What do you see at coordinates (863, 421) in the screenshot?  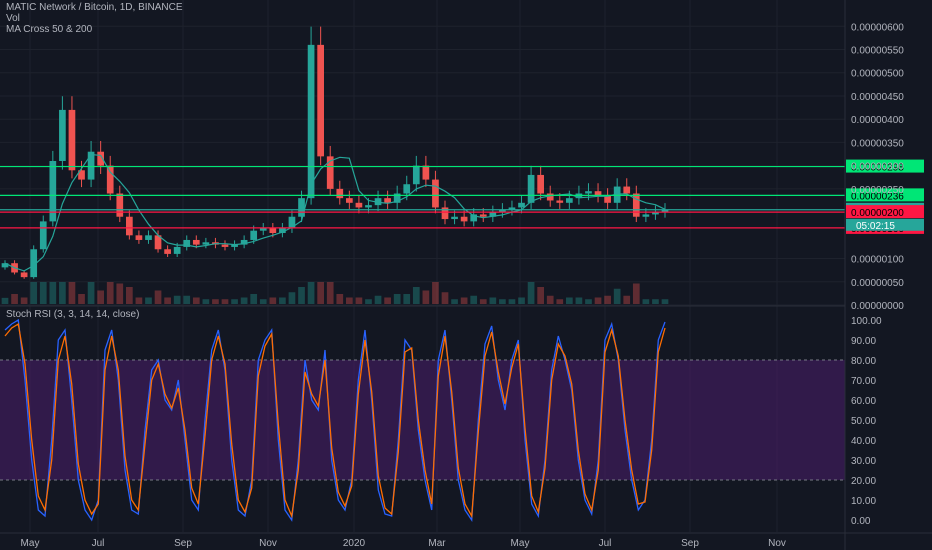 I see `rsi-tick-label: 50.00` at bounding box center [863, 421].